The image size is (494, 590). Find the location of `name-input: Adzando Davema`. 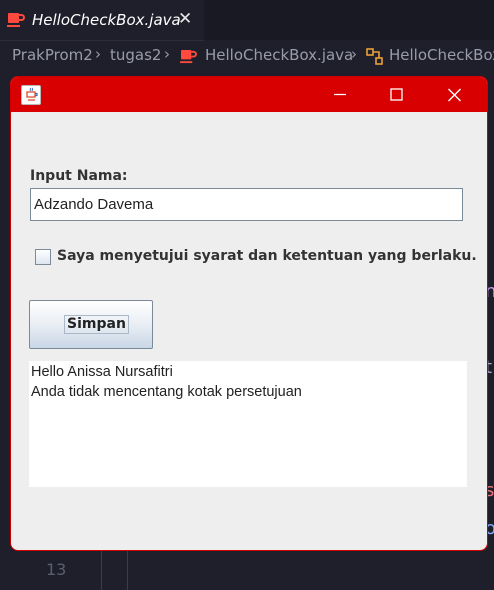

name-input: Adzando Davema is located at coordinates (246, 204).